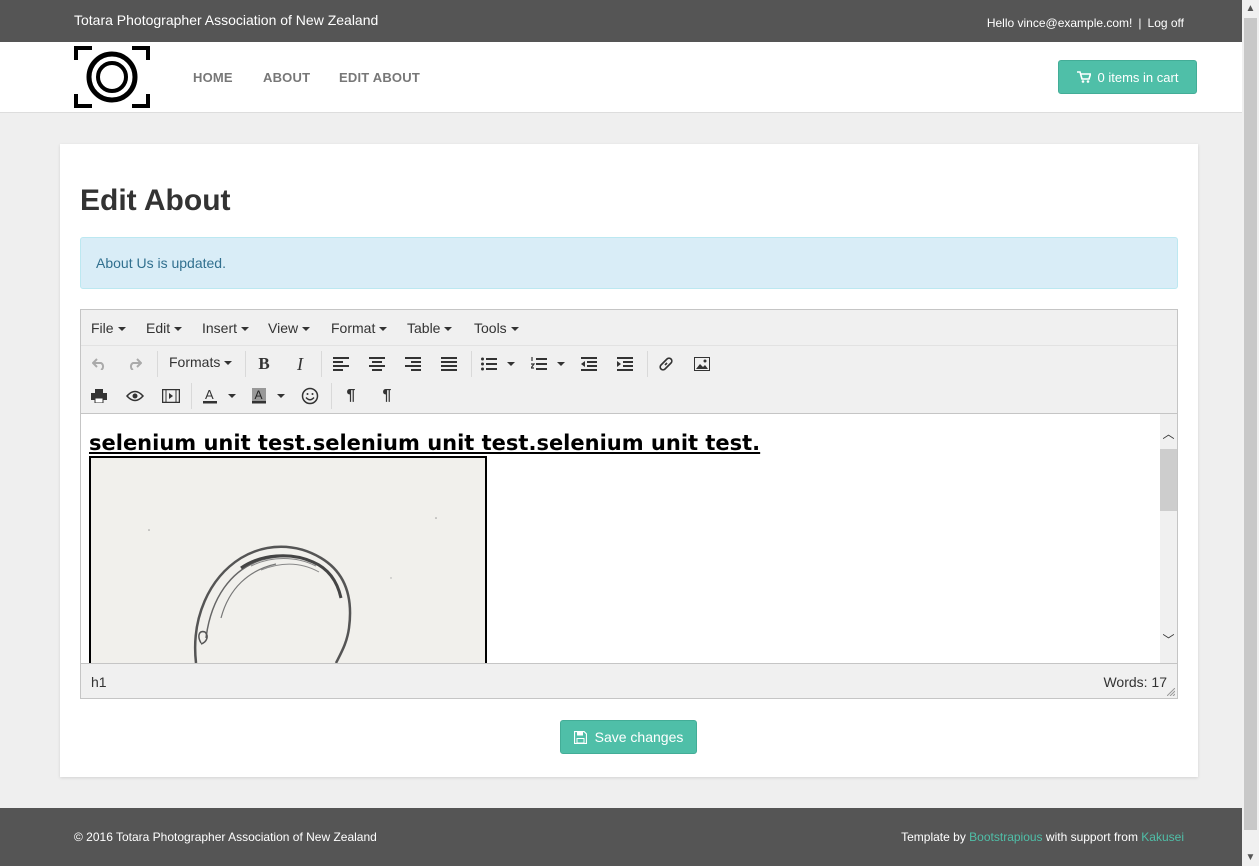 The height and width of the screenshot is (866, 1259). What do you see at coordinates (99, 364) in the screenshot?
I see `undo-icon` at bounding box center [99, 364].